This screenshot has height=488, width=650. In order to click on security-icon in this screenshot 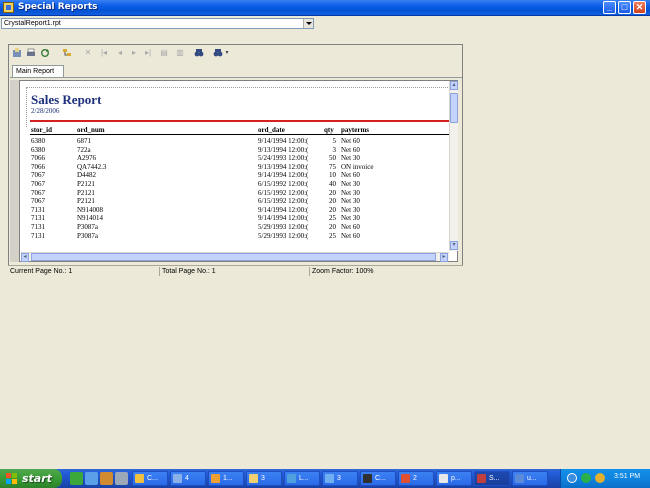, I will do `click(586, 478)`.